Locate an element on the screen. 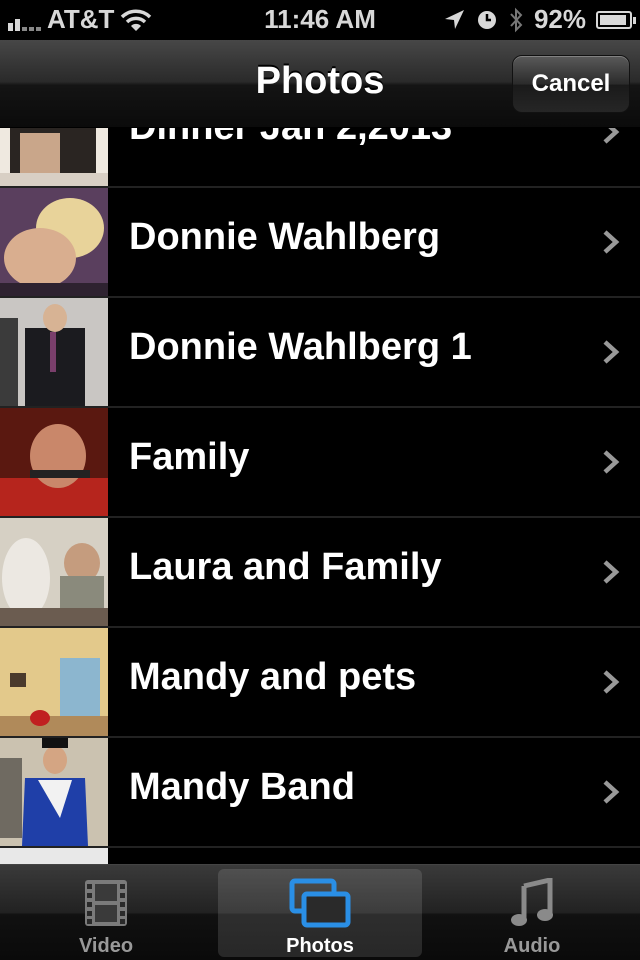 The width and height of the screenshot is (640, 960). tab-audio: Audio is located at coordinates (532, 913).